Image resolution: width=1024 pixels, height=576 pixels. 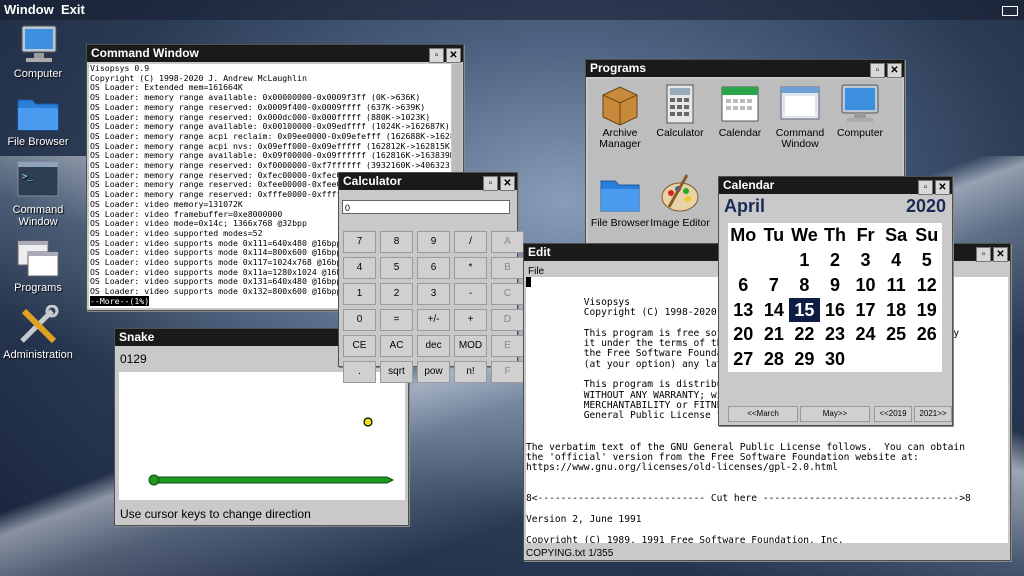 What do you see at coordinates (507, 372) in the screenshot?
I see `calc-key: F` at bounding box center [507, 372].